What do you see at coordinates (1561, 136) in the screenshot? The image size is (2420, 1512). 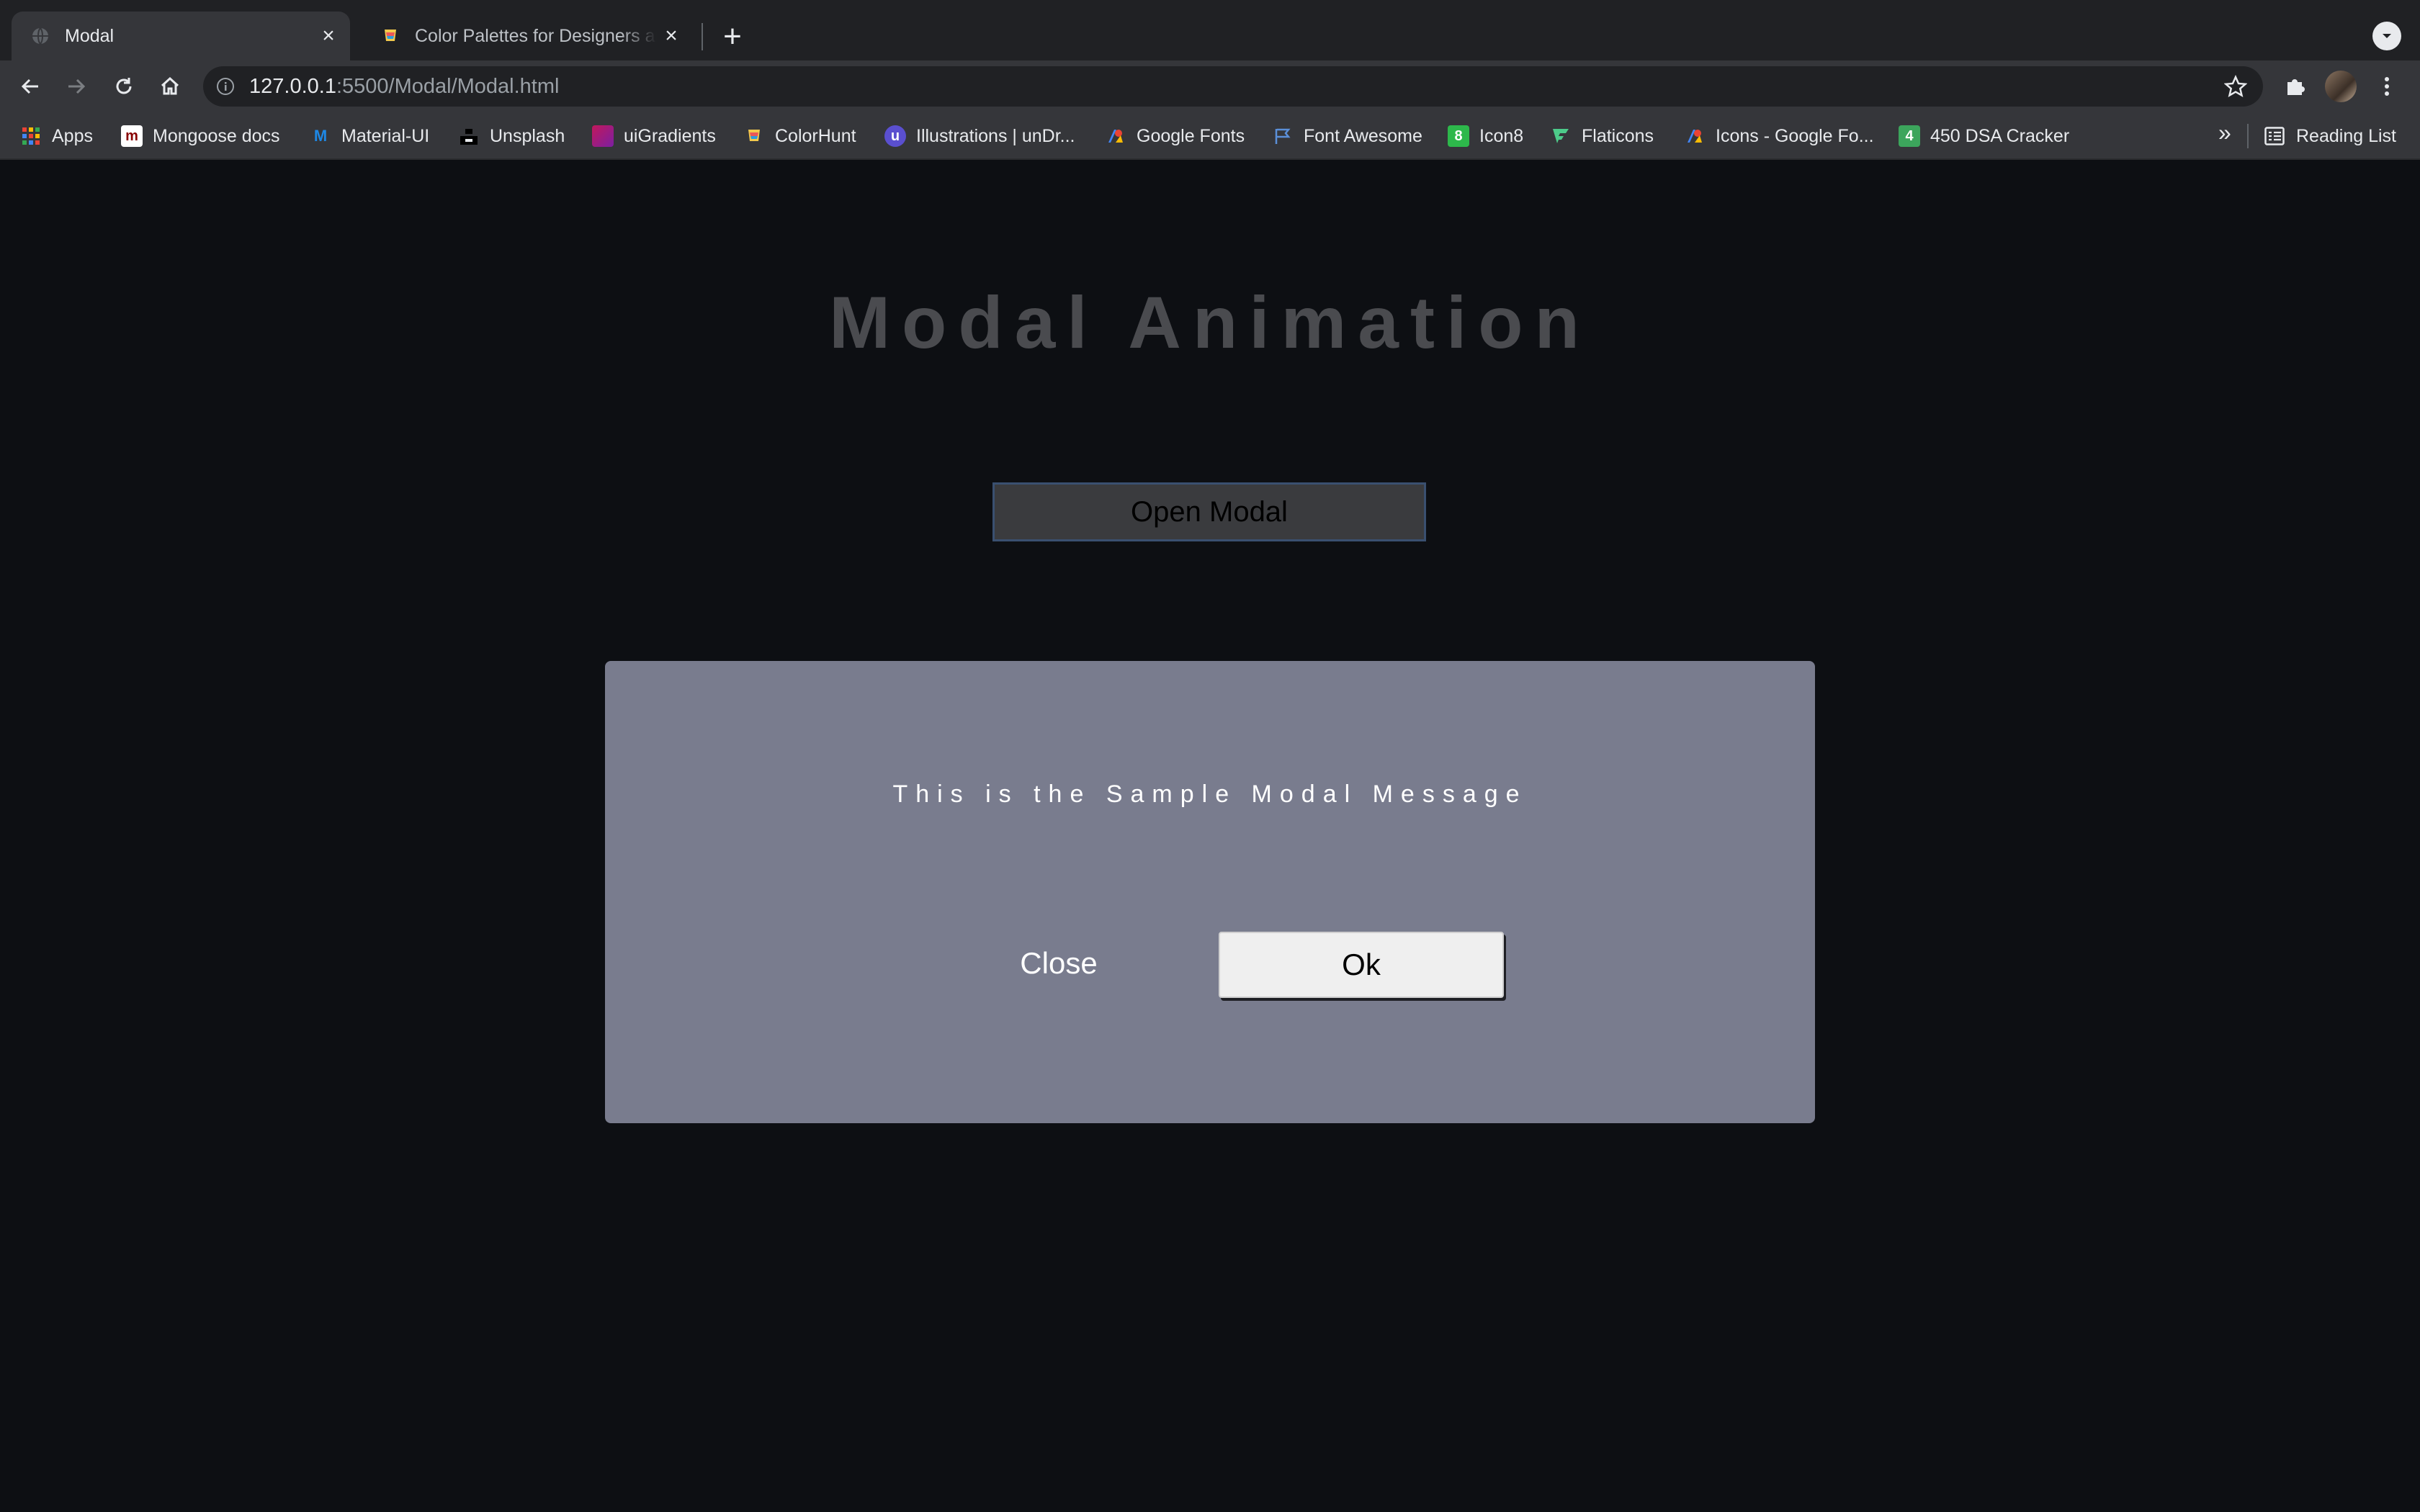 I see `flaticon-icon` at bounding box center [1561, 136].